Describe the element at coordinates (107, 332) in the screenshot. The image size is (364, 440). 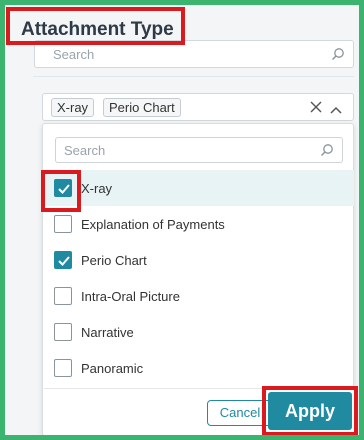
I see `option-label: Narrative` at that location.